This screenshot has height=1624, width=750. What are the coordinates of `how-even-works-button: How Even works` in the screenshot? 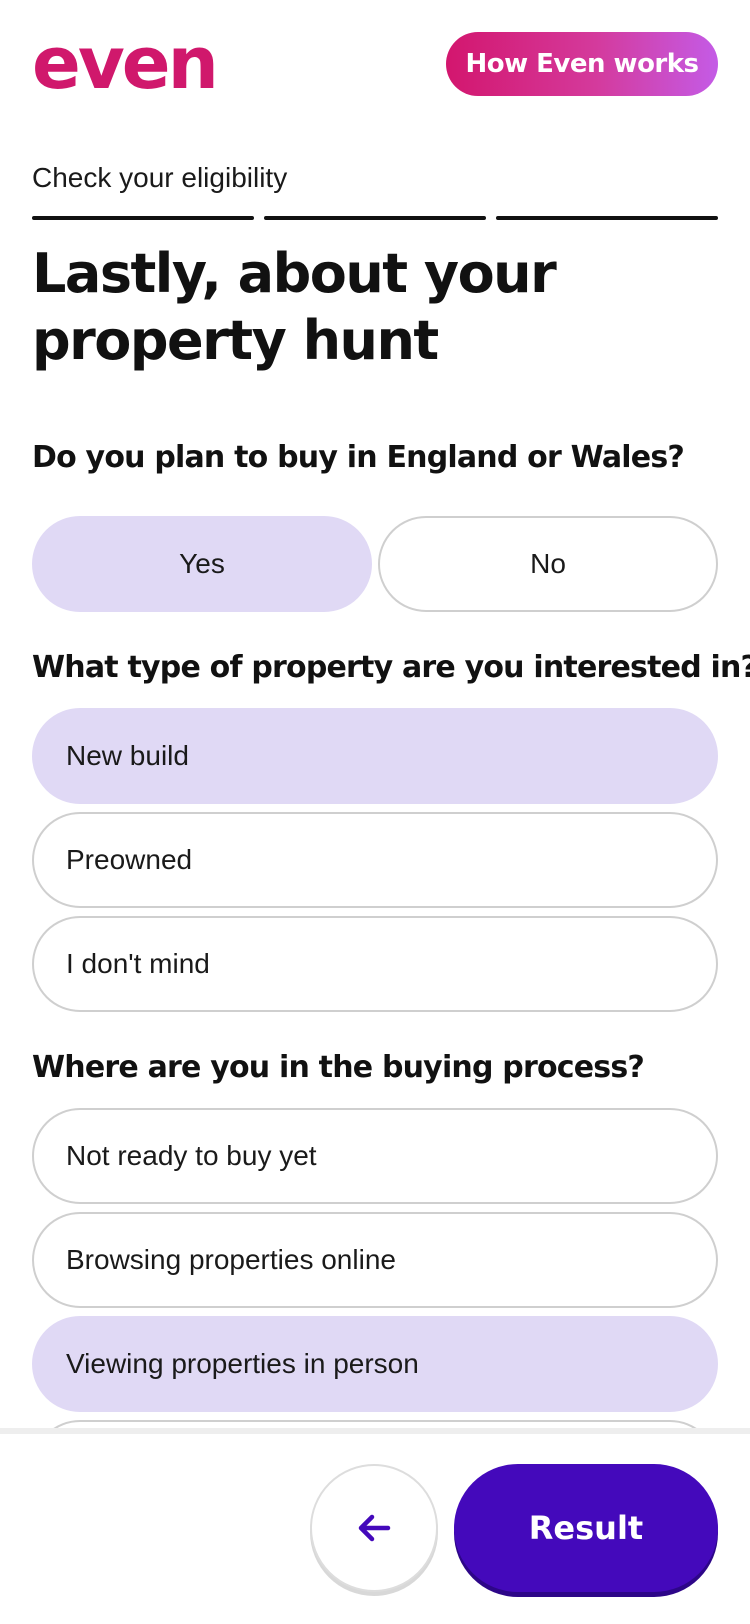 It's located at (582, 64).